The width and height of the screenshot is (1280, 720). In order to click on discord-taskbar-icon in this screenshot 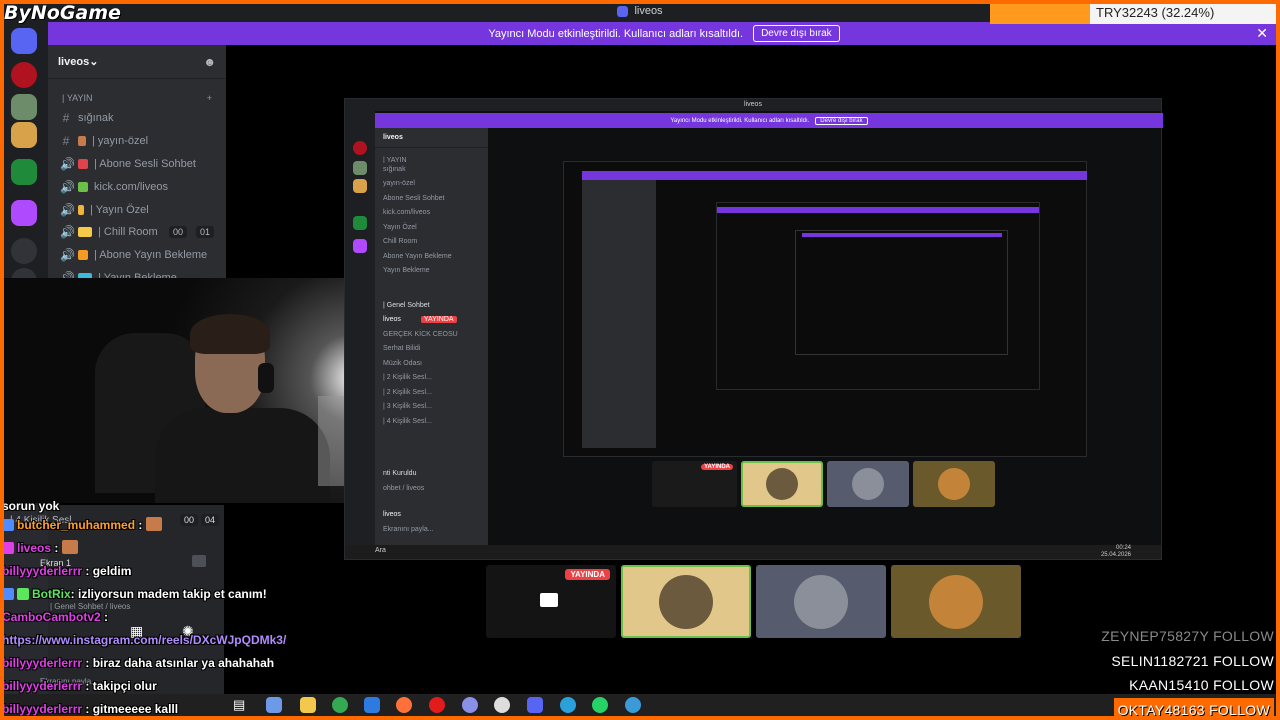, I will do `click(535, 705)`.